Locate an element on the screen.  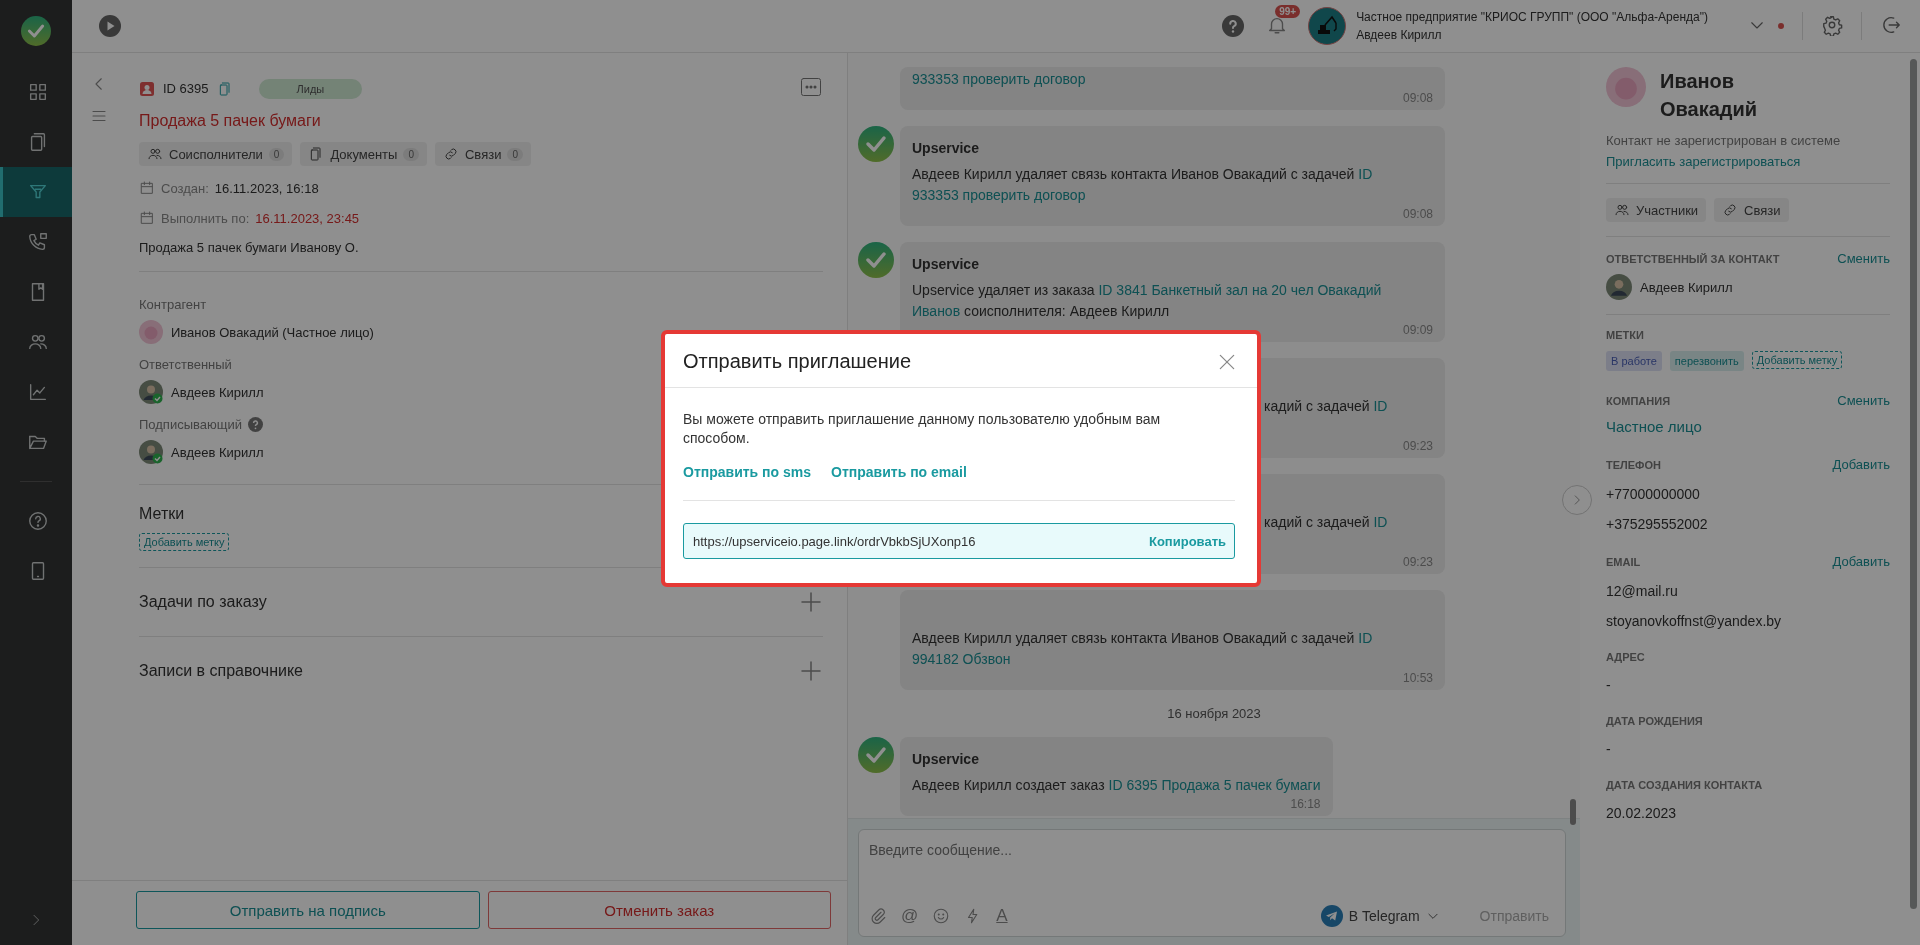
field-label: Контрагент is located at coordinates (173, 304).